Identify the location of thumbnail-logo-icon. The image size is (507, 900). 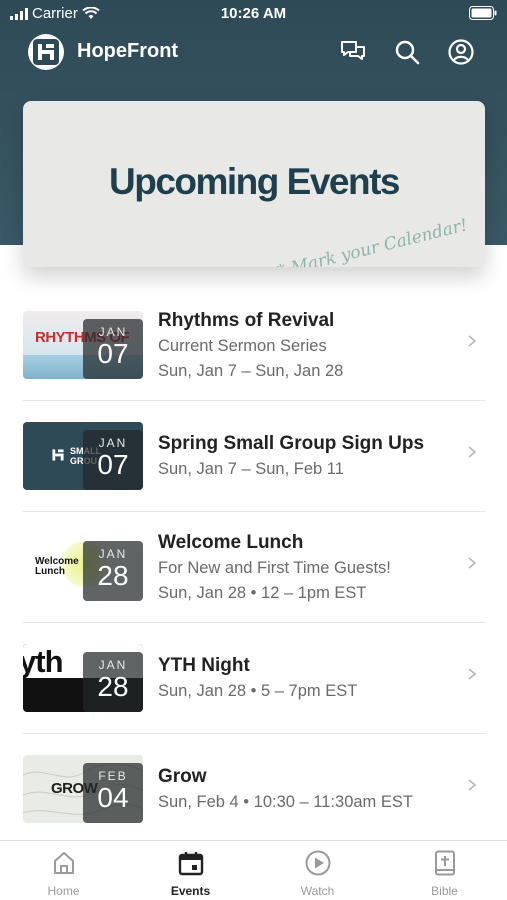
(58, 455).